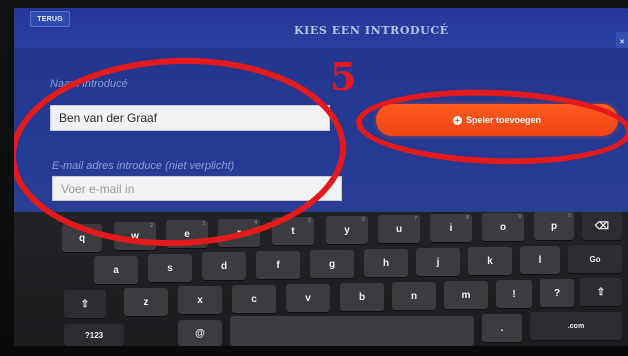 The width and height of the screenshot is (628, 356). Describe the element at coordinates (362, 297) in the screenshot. I see `key-b: b` at that location.